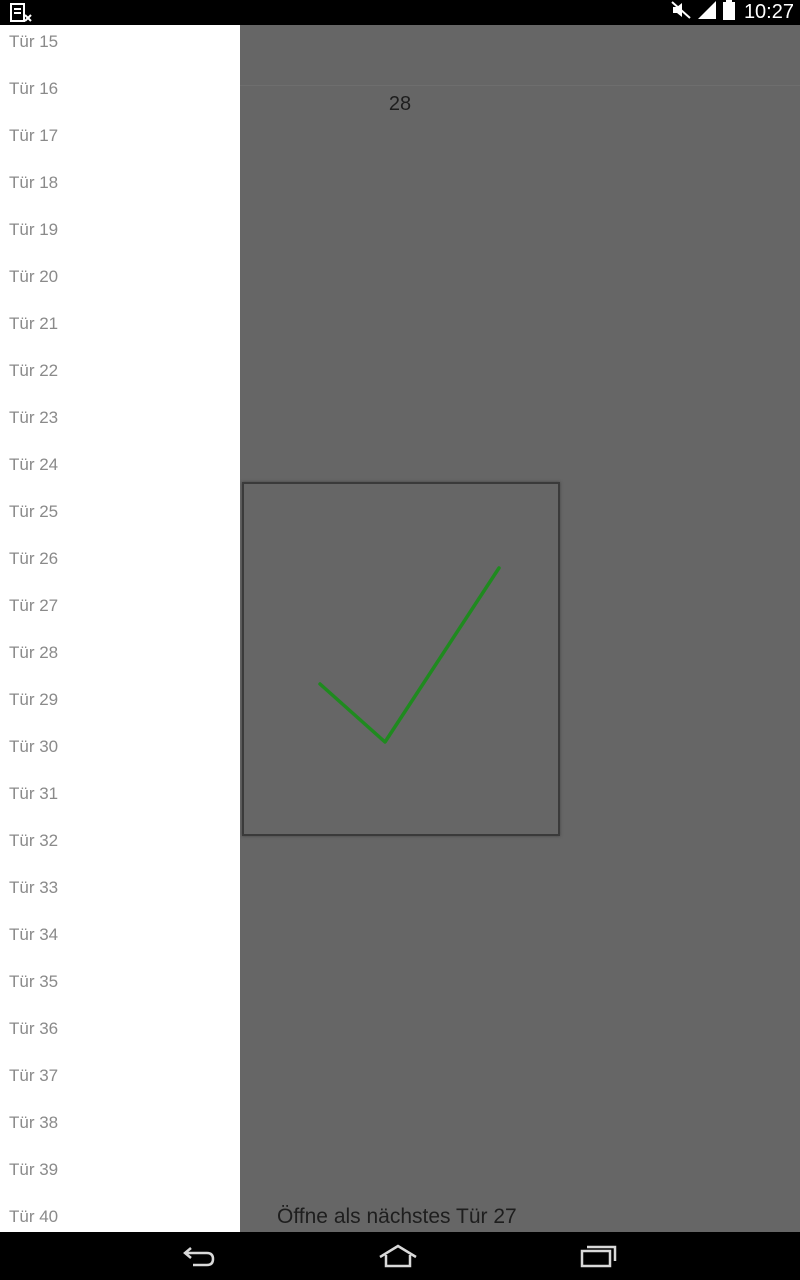 The height and width of the screenshot is (1280, 800). What do you see at coordinates (120, 802) in the screenshot?
I see `drawer-item-tuer-31: Tür 31` at bounding box center [120, 802].